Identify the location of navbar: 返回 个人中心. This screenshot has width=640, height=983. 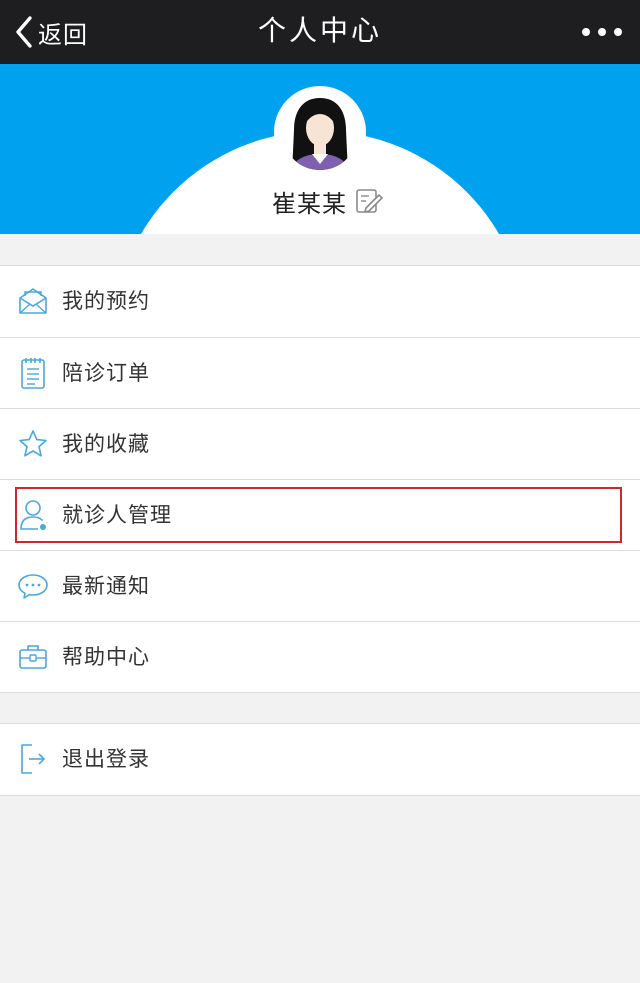
(320, 32).